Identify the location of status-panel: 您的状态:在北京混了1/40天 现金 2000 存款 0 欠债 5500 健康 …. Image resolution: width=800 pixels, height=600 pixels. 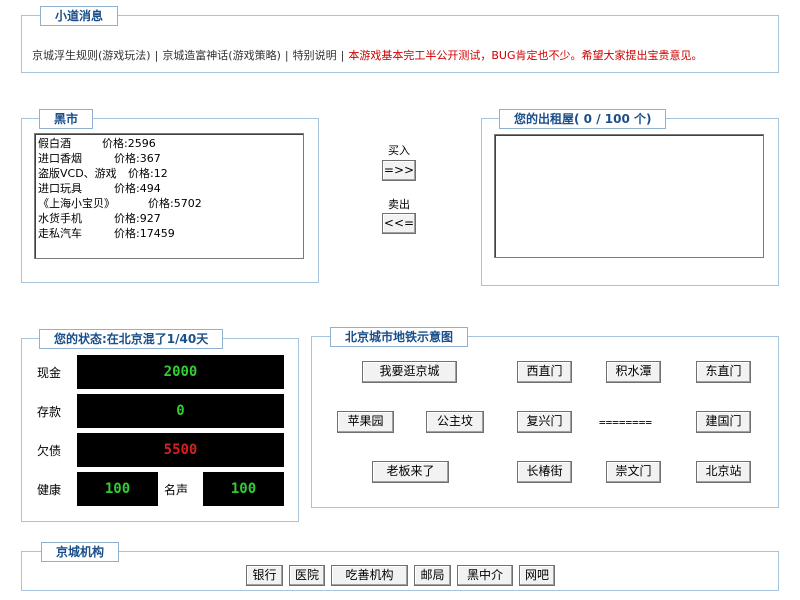
(160, 425).